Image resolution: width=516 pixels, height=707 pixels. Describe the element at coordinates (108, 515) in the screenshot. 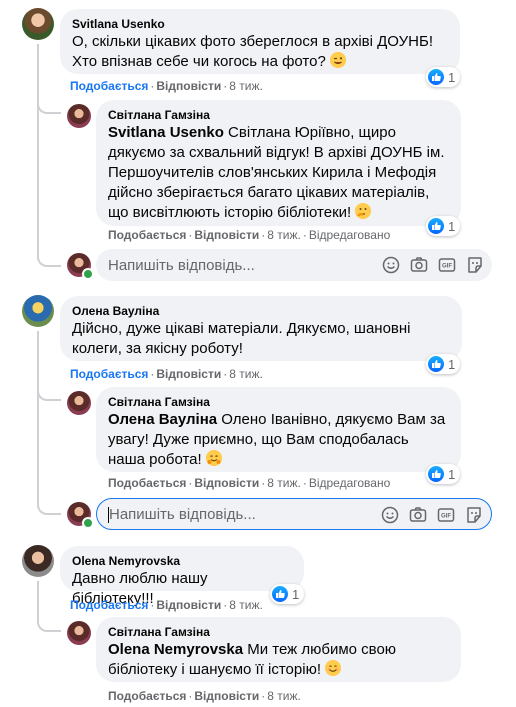

I see `text-cursor` at that location.